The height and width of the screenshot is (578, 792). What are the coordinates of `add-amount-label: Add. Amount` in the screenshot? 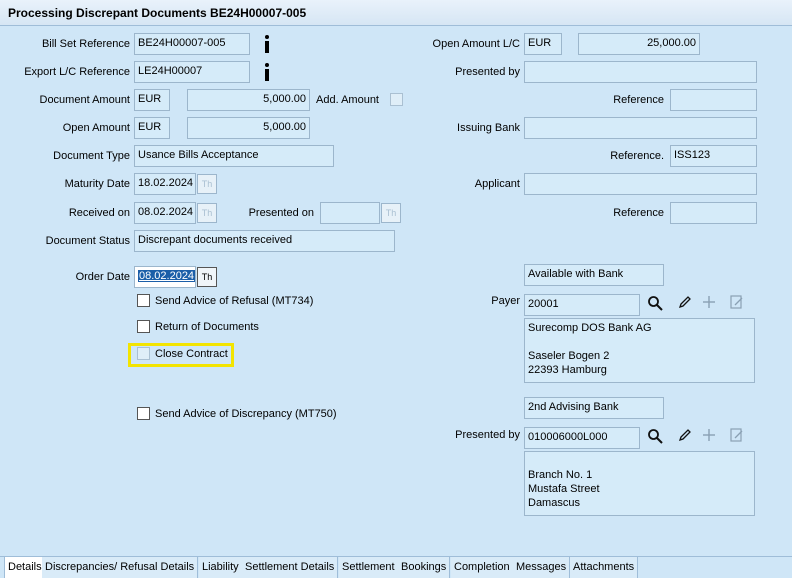 It's located at (347, 100).